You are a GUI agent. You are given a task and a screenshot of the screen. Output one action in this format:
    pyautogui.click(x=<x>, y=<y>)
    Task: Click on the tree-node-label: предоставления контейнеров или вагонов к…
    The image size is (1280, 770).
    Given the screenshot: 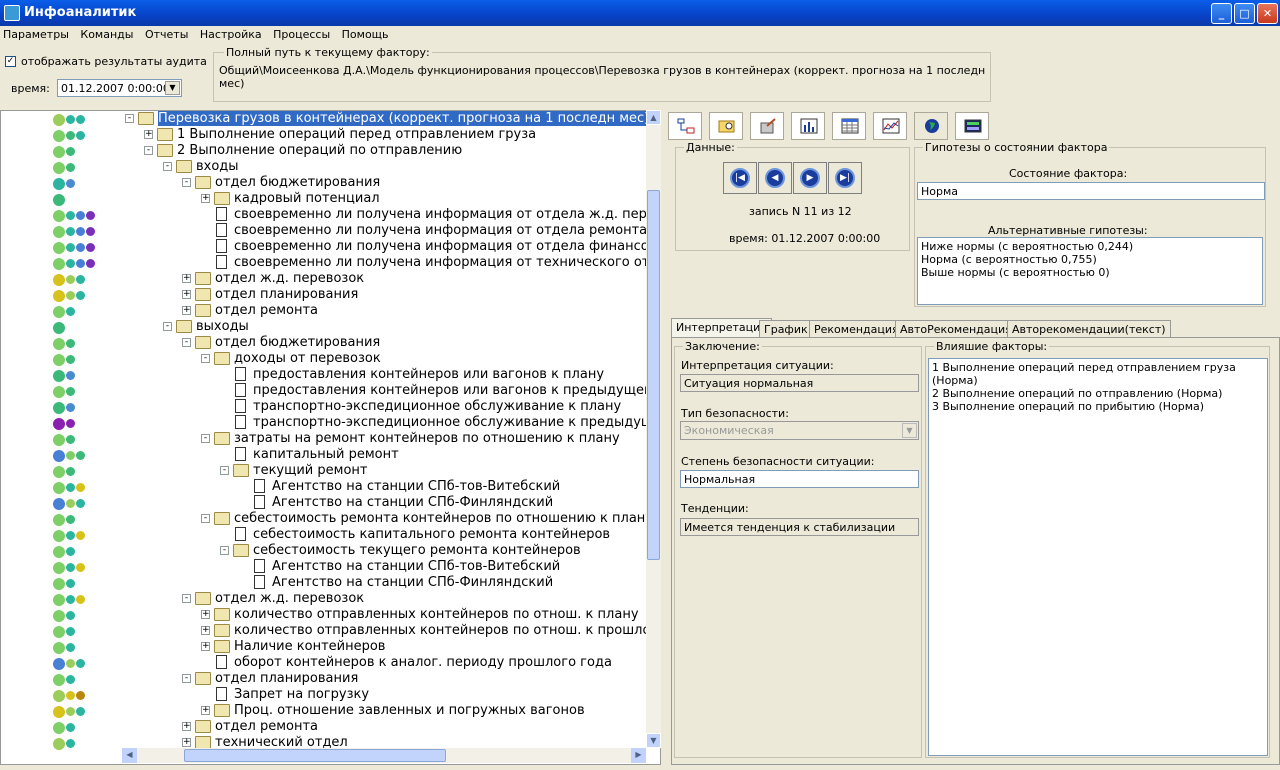 What is the action you would take?
    pyautogui.click(x=456, y=390)
    